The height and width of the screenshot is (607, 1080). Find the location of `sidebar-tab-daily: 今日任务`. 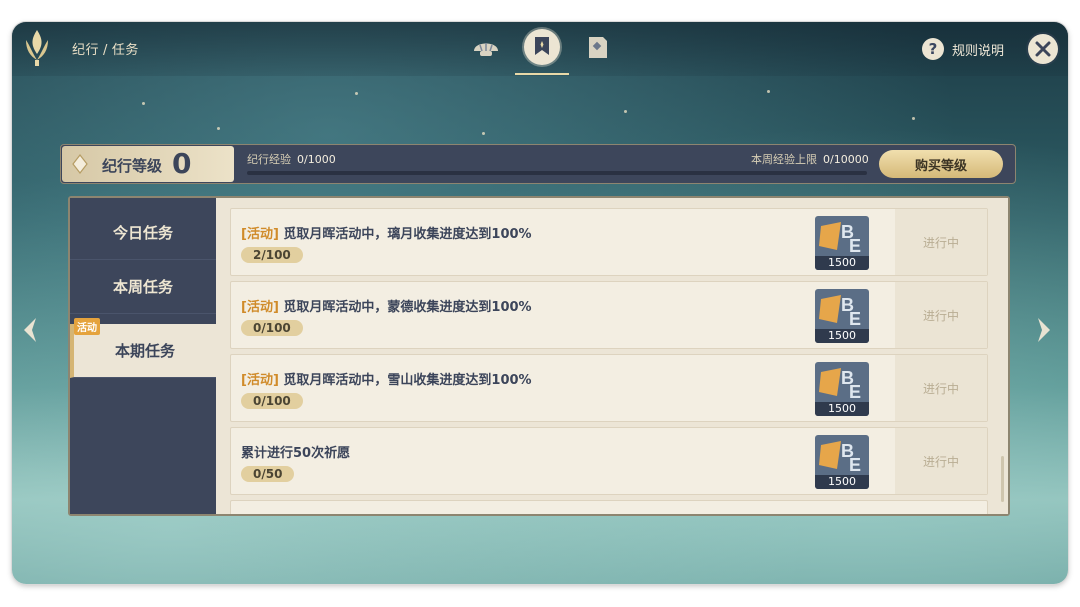

sidebar-tab-daily: 今日任务 is located at coordinates (143, 233).